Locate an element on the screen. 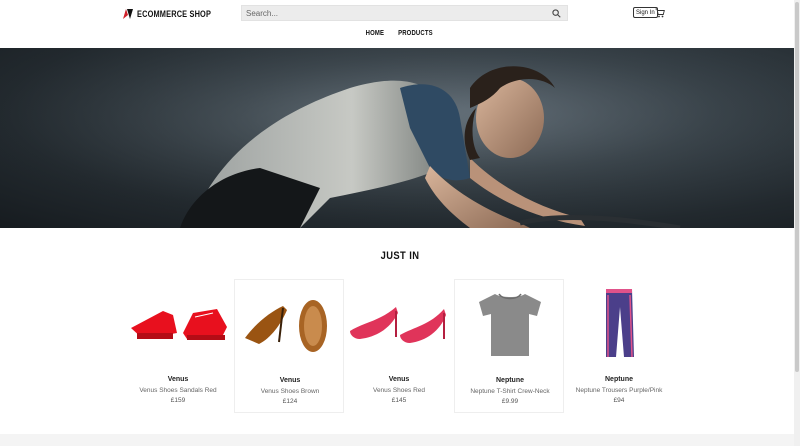 This screenshot has width=800, height=446. product-price: £9.99 is located at coordinates (510, 401).